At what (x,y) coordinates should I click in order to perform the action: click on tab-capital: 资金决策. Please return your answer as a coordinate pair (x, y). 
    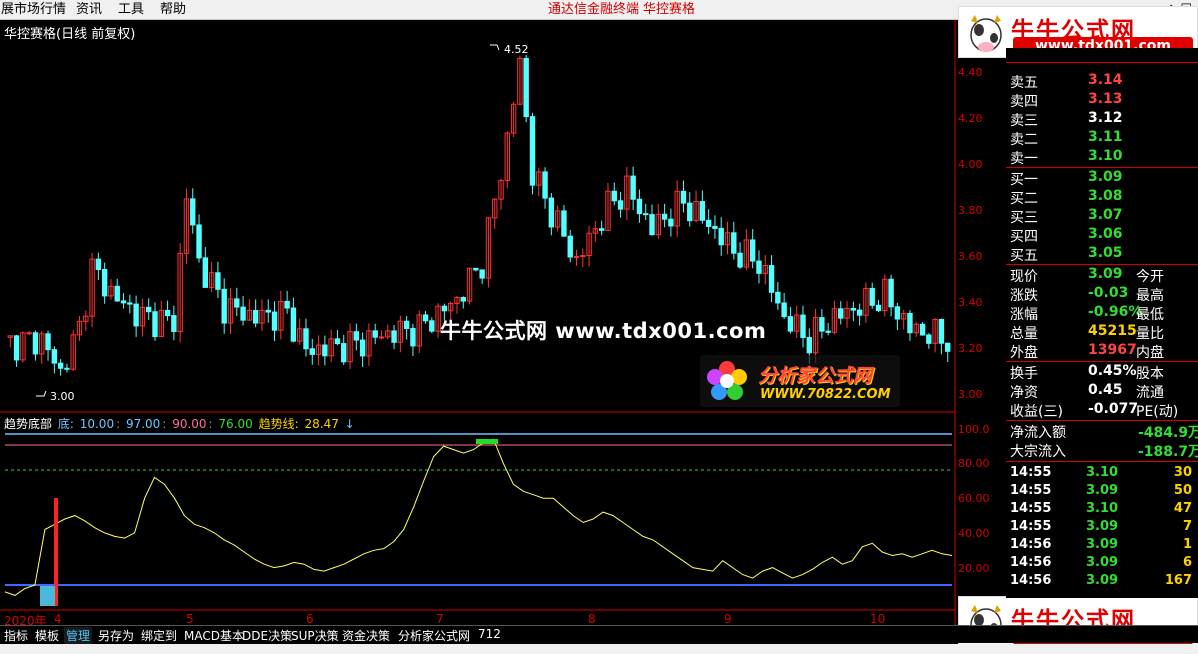
    Looking at the image, I should click on (366, 635).